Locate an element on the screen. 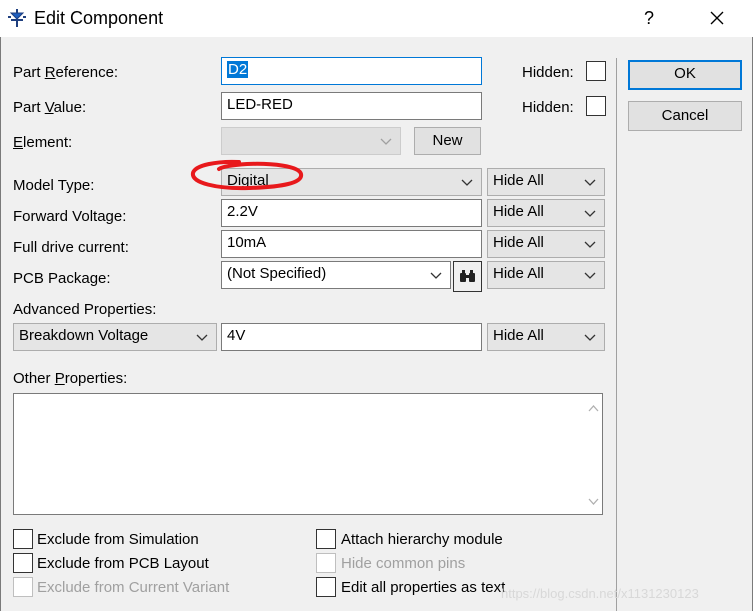  close-icon is located at coordinates (717, 18).